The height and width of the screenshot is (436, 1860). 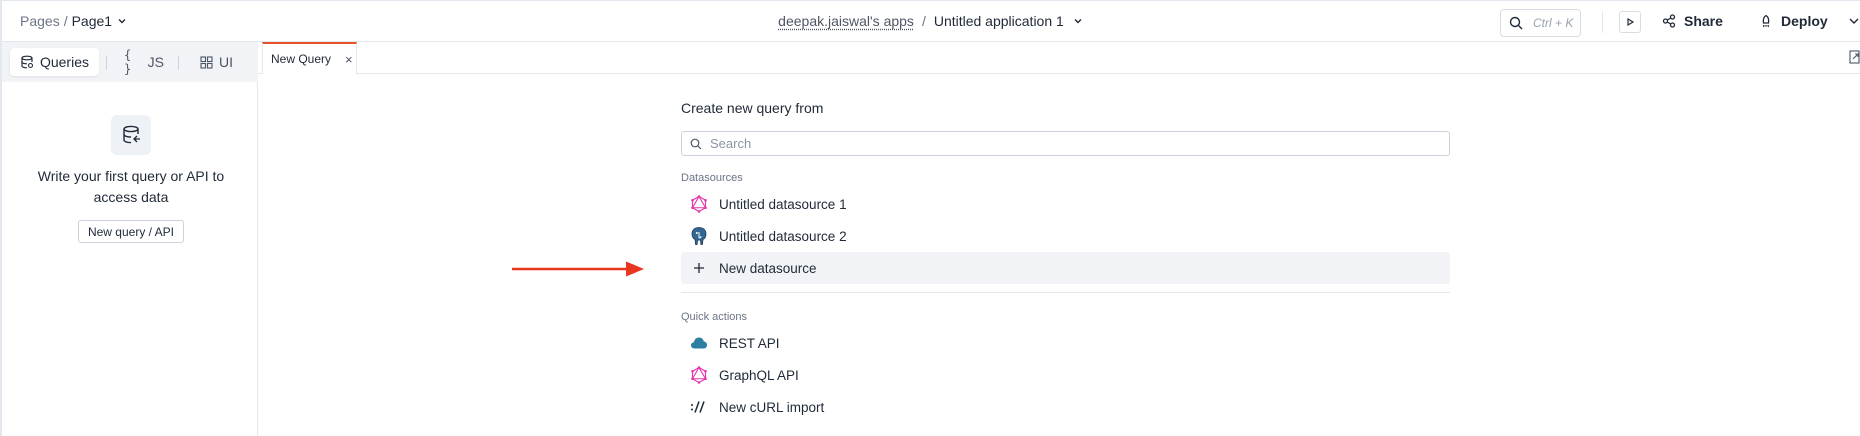 I want to click on tab-ui-label: UI, so click(x=226, y=62).